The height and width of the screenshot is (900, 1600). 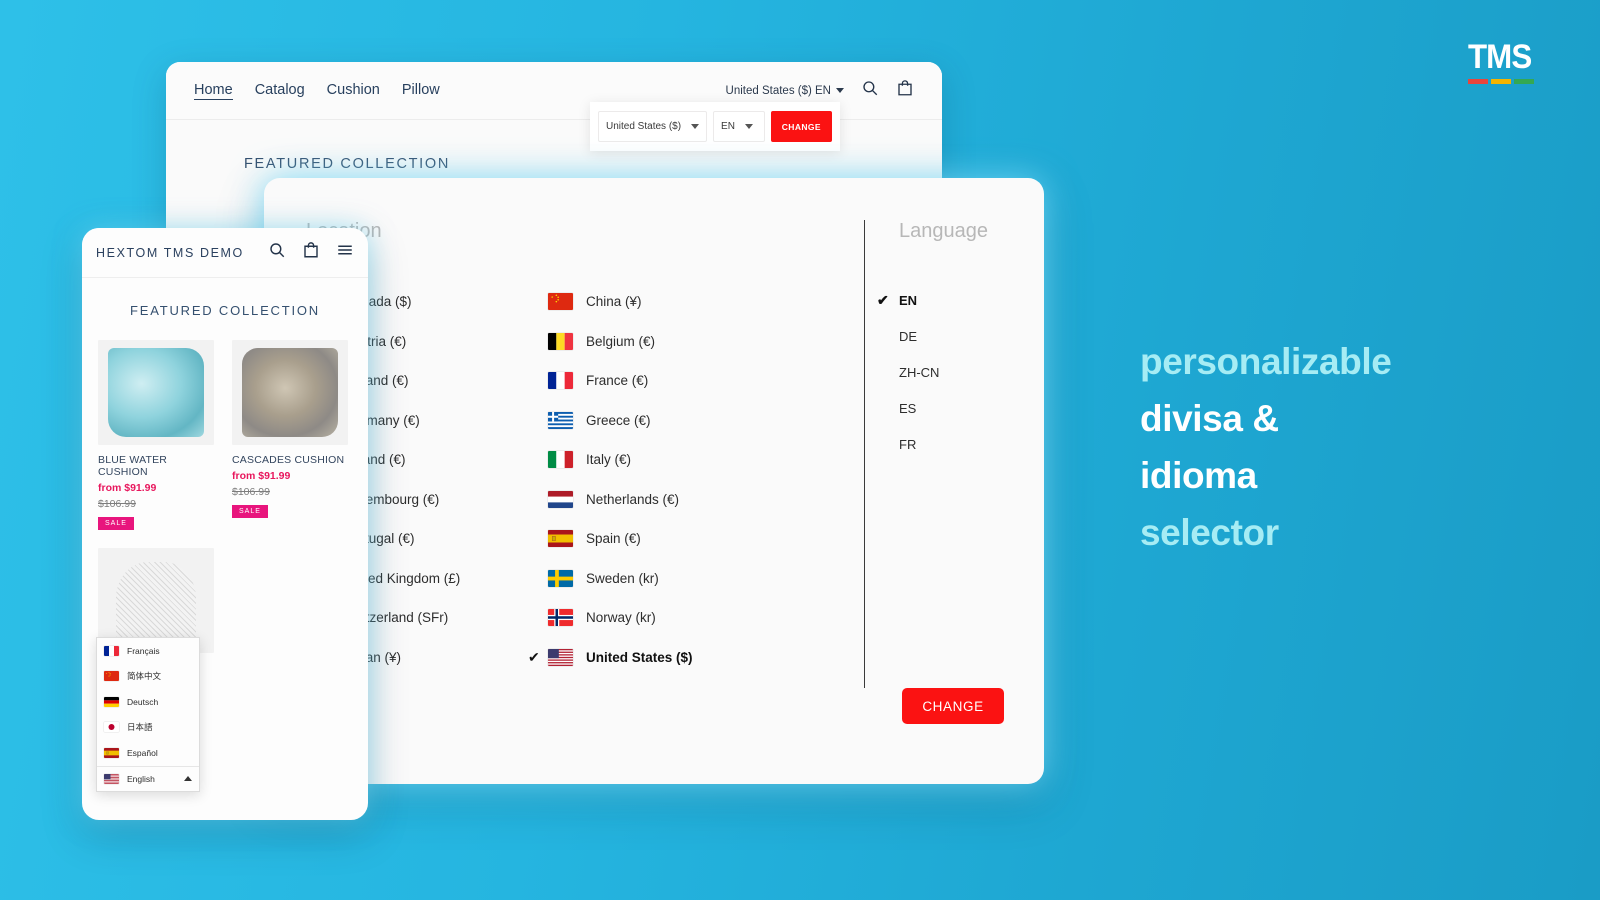 What do you see at coordinates (614, 302) in the screenshot?
I see `location-option-label: China (¥)` at bounding box center [614, 302].